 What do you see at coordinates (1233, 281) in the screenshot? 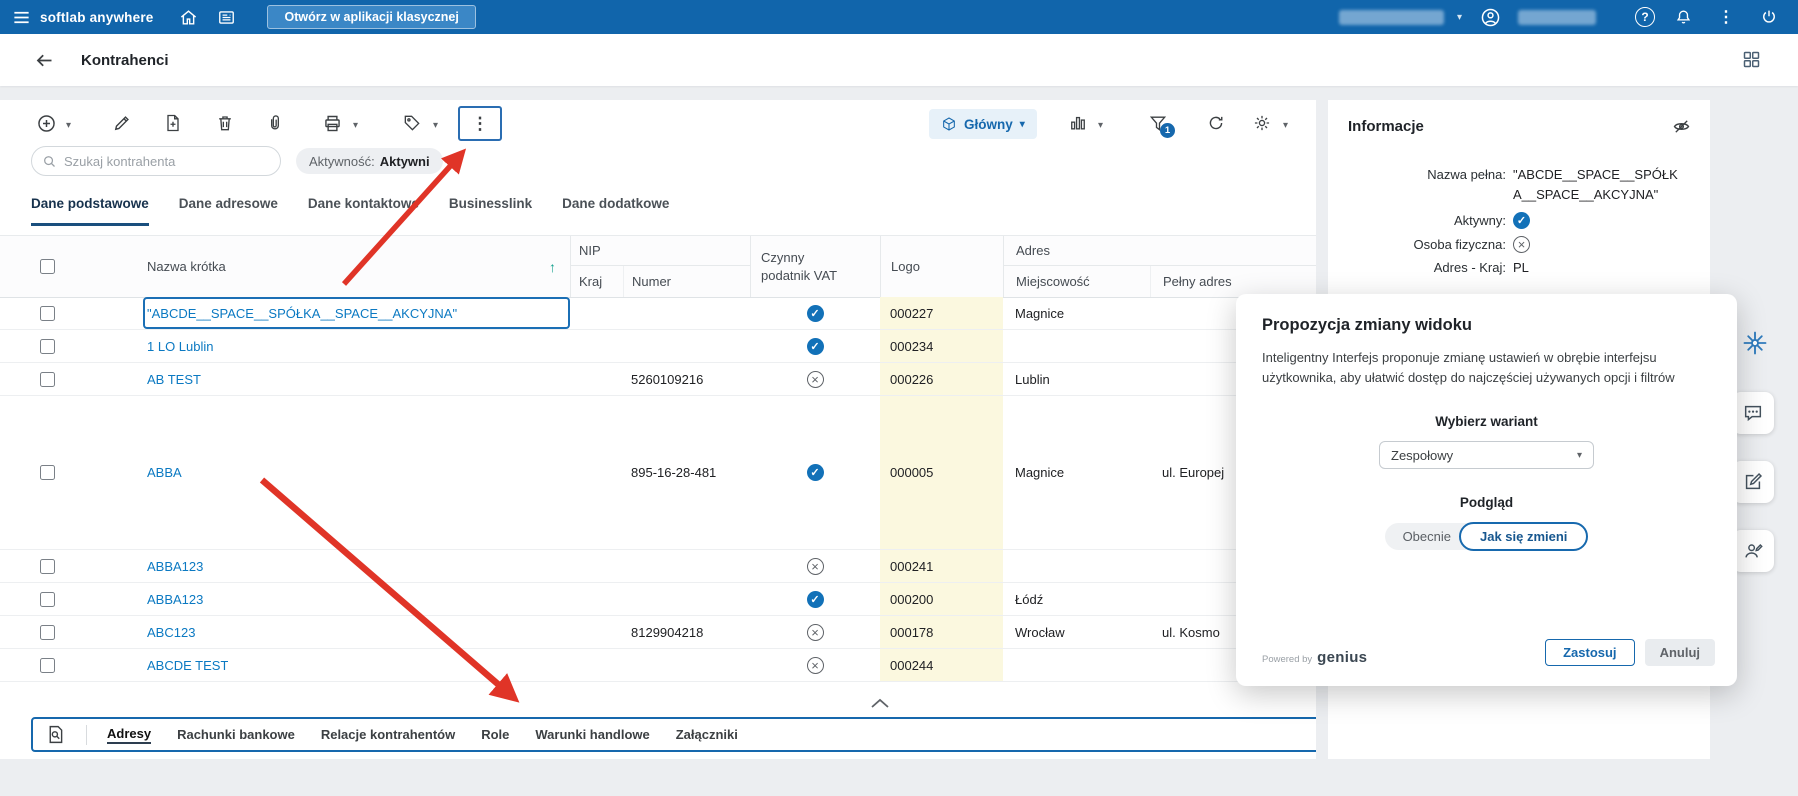
I see `column-header-pelny-adres: Pełny adres` at bounding box center [1233, 281].